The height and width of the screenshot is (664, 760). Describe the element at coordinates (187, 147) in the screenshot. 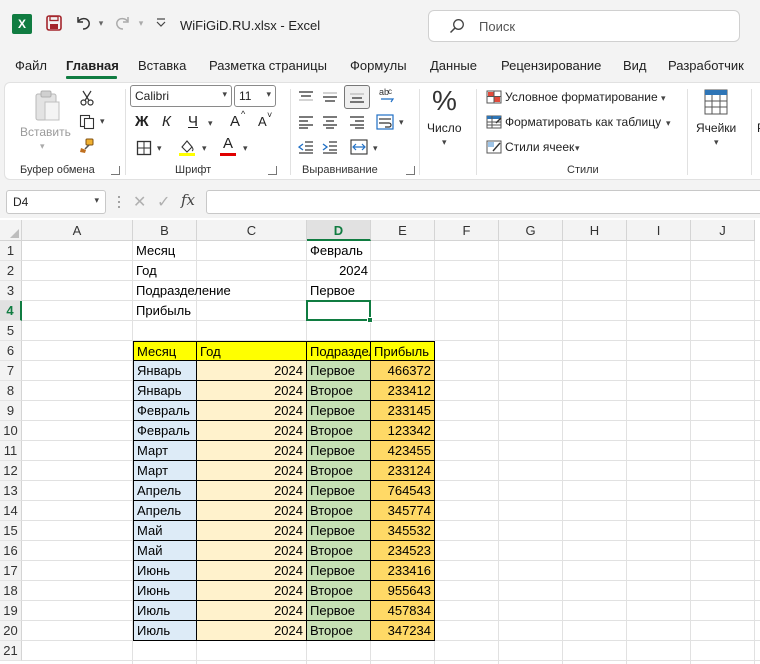

I see `fill-color-icon` at that location.